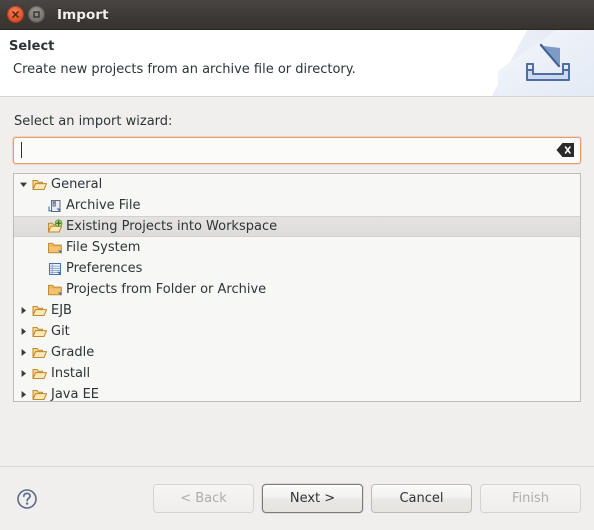  What do you see at coordinates (73, 352) in the screenshot?
I see `tree-item-label: Gradle` at bounding box center [73, 352].